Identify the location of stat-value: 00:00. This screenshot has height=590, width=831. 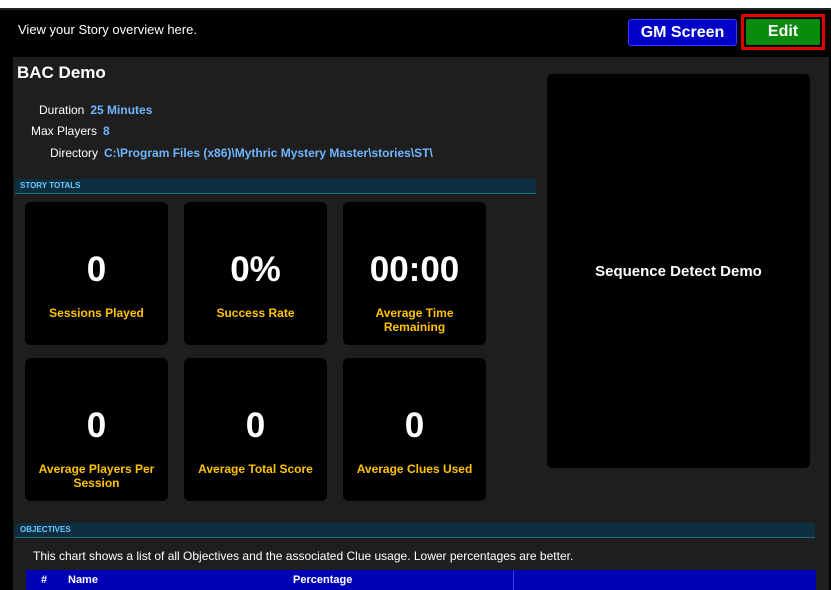
(414, 269).